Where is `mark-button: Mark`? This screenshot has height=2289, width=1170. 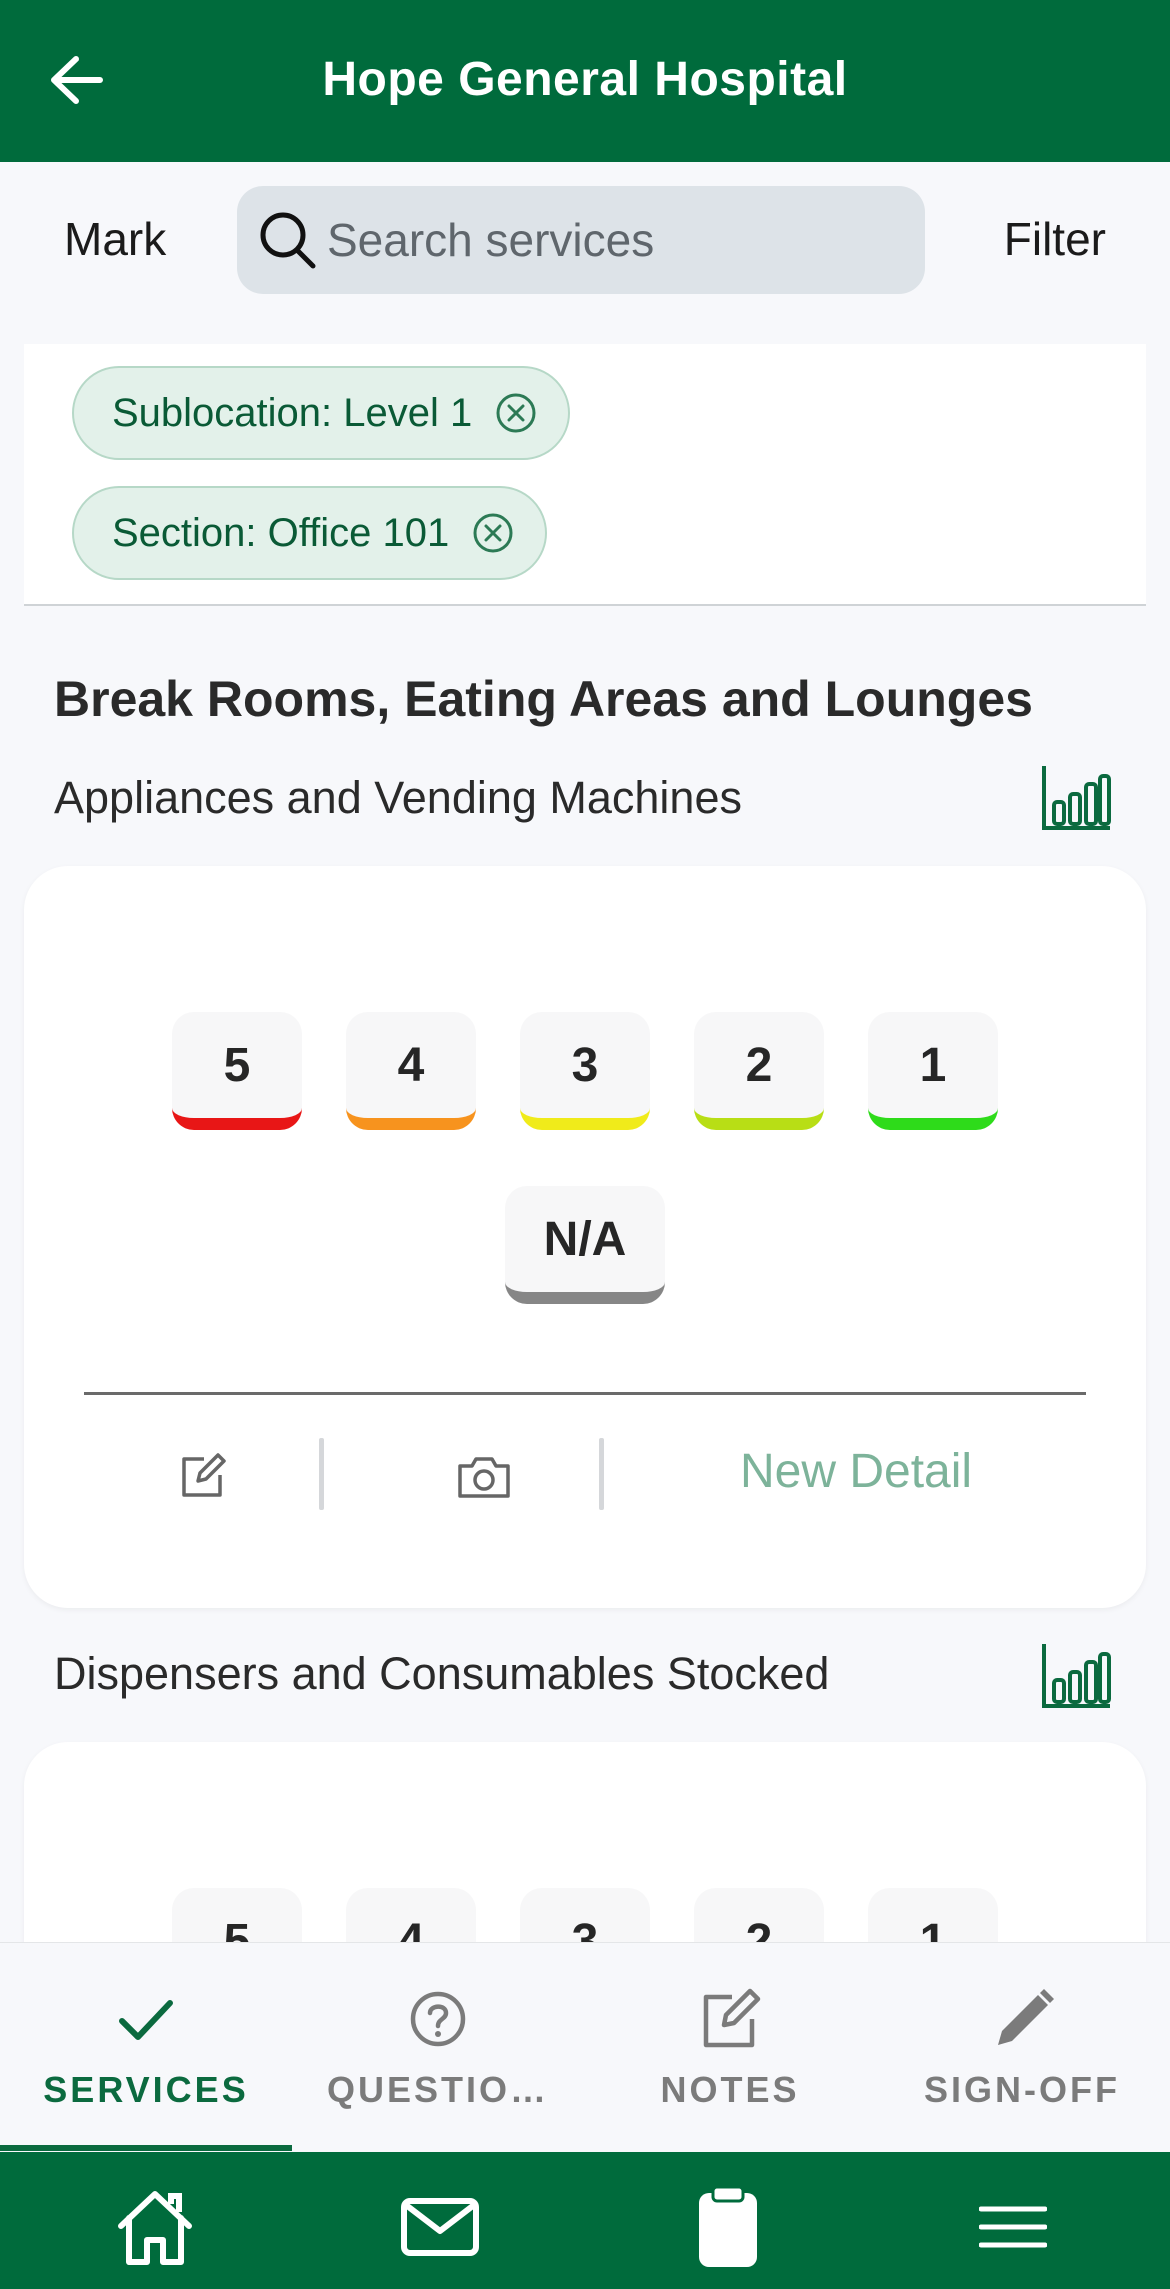 mark-button: Mark is located at coordinates (115, 239).